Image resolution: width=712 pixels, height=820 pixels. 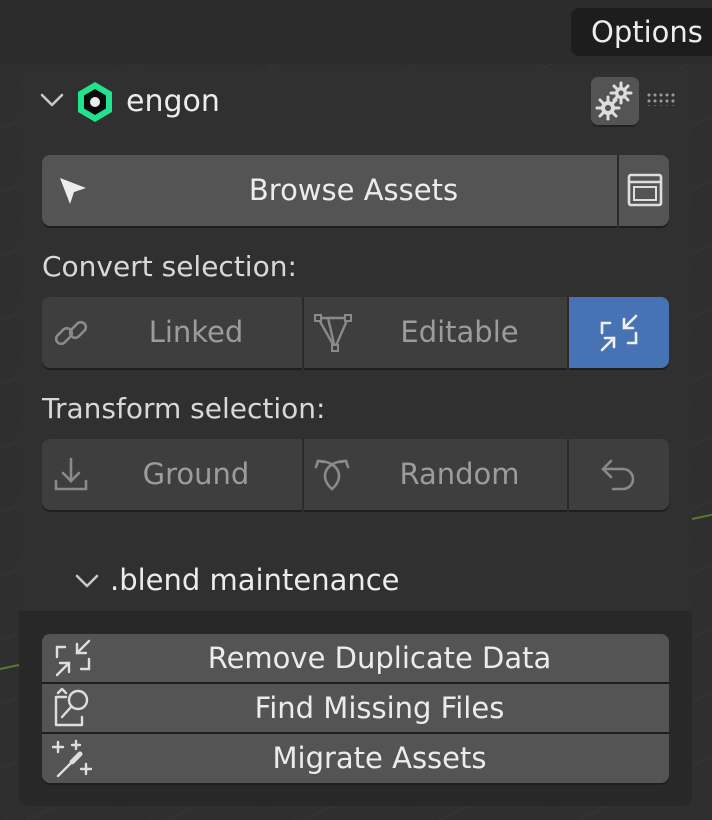 What do you see at coordinates (196, 474) in the screenshot?
I see `ground-label: Ground` at bounding box center [196, 474].